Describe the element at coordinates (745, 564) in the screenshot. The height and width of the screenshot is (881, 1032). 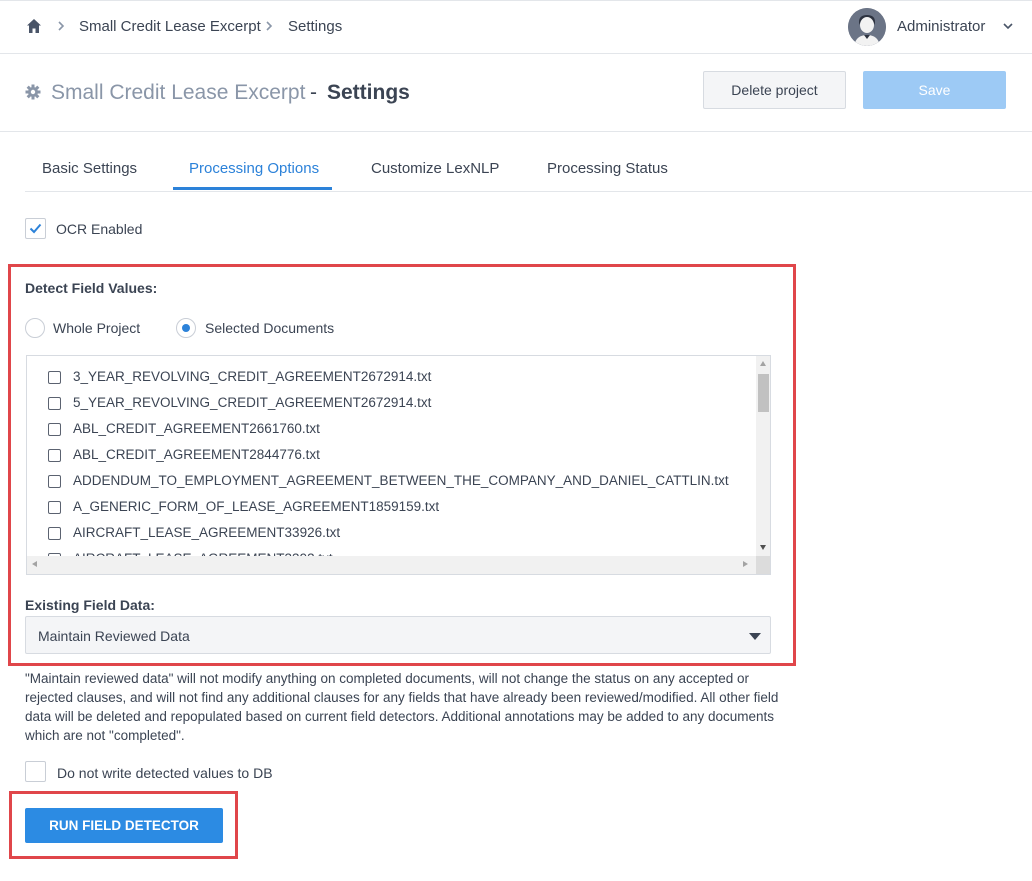
I see `scroll-right-icon` at that location.